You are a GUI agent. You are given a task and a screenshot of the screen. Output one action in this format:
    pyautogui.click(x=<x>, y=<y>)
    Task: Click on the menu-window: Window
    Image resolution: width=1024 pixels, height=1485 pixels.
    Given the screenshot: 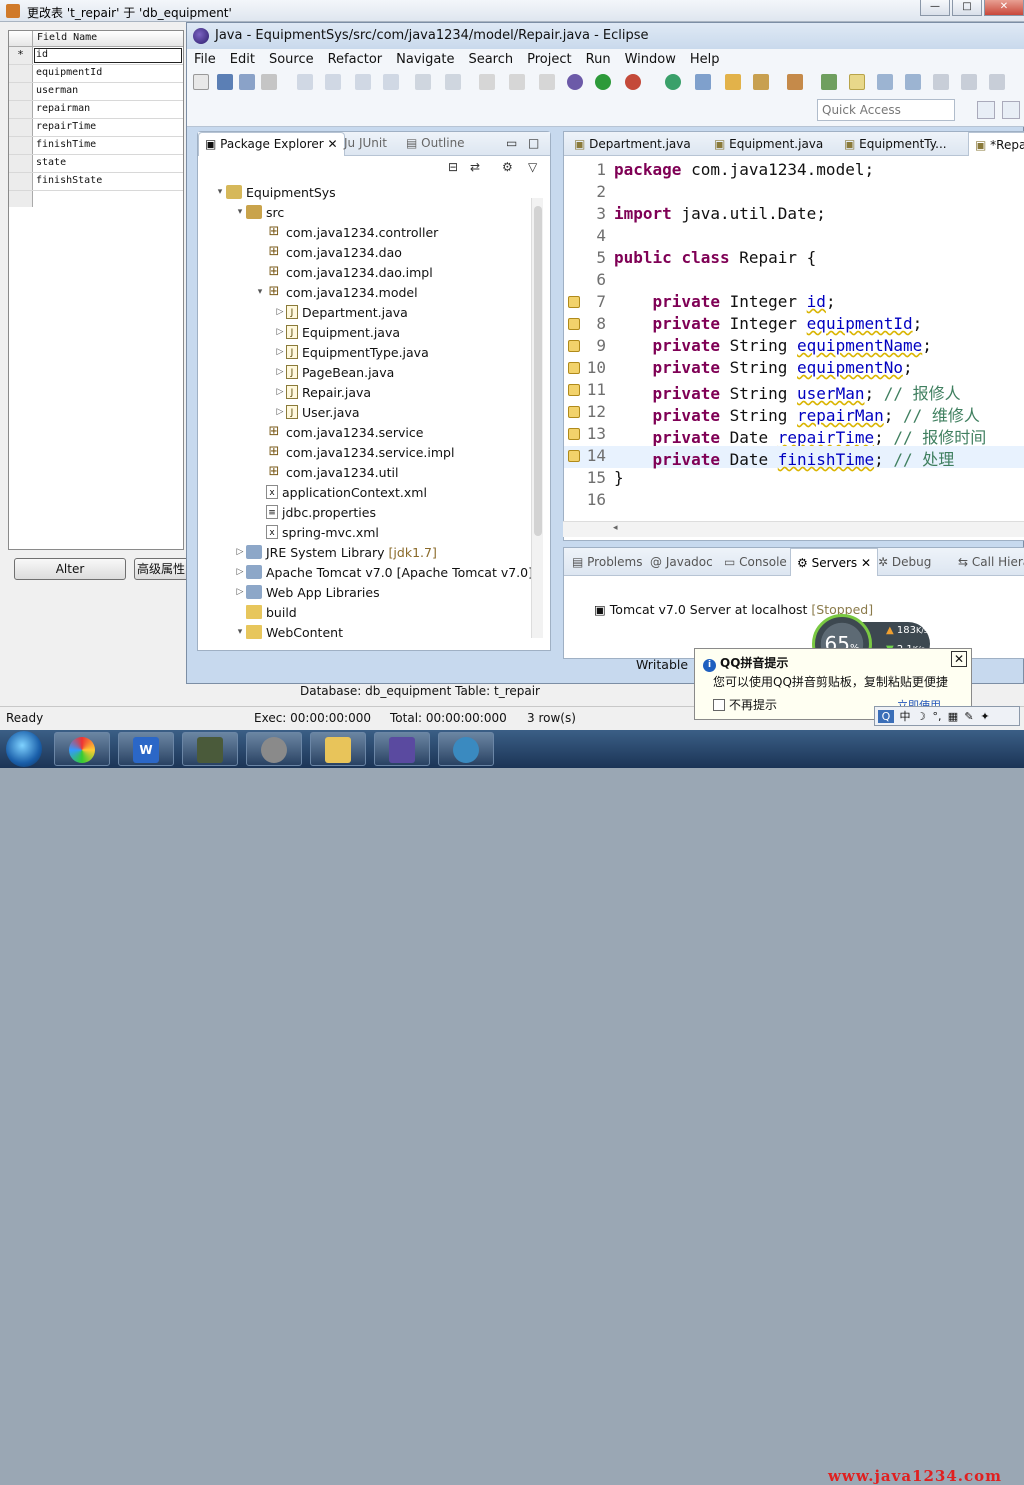 What is the action you would take?
    pyautogui.click(x=650, y=60)
    